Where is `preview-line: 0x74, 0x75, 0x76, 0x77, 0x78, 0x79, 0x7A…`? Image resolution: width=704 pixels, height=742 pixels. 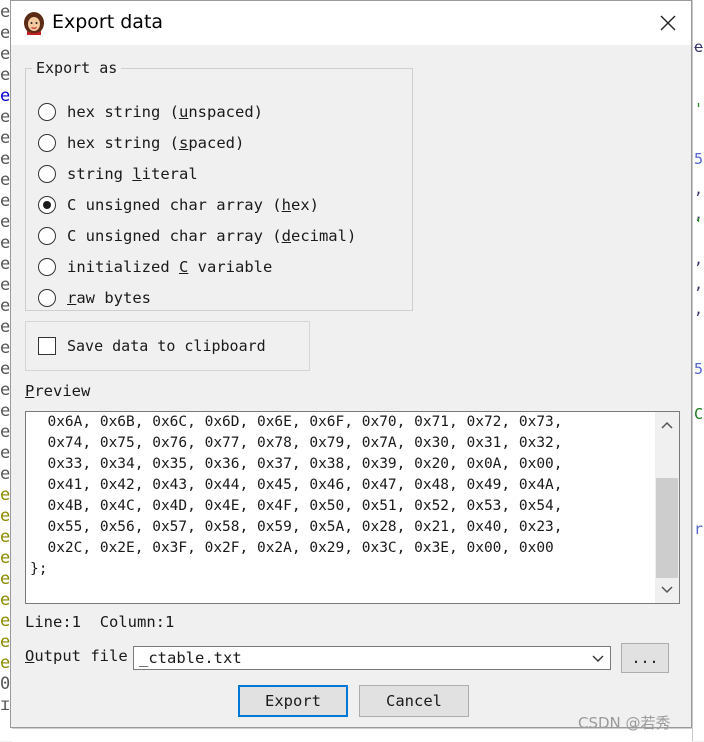
preview-line: 0x74, 0x75, 0x76, 0x77, 0x78, 0x79, 0x7A… is located at coordinates (296, 443).